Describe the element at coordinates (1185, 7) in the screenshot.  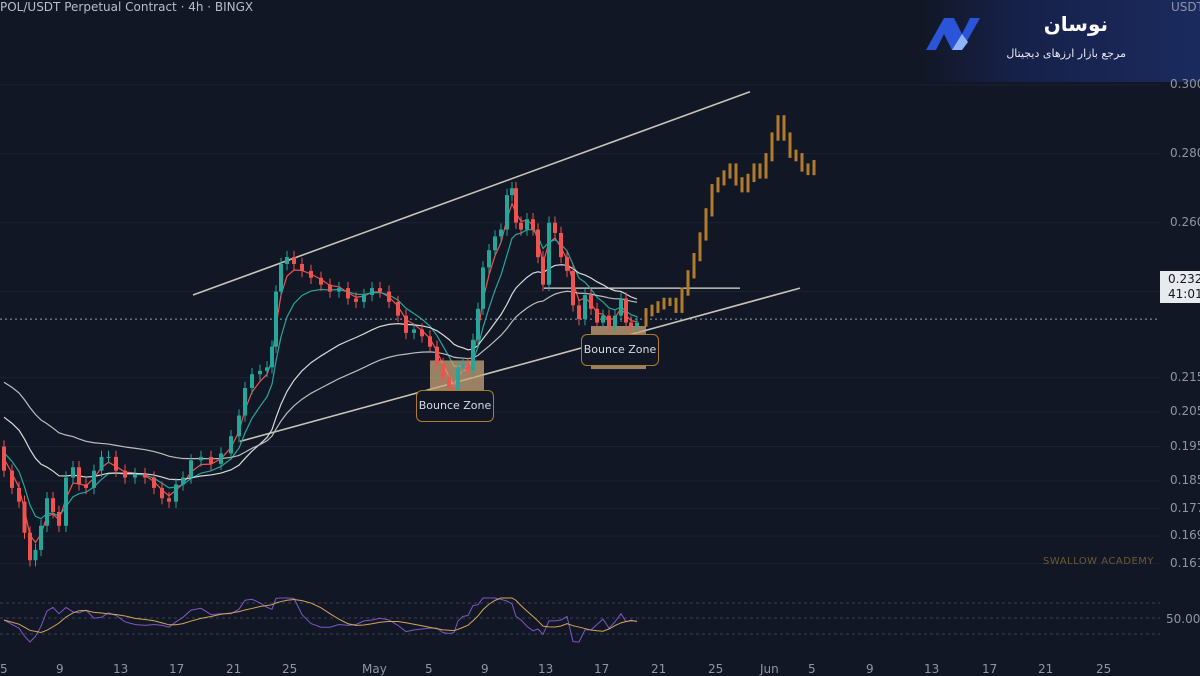
I see `price-axis-unit: USDT` at that location.